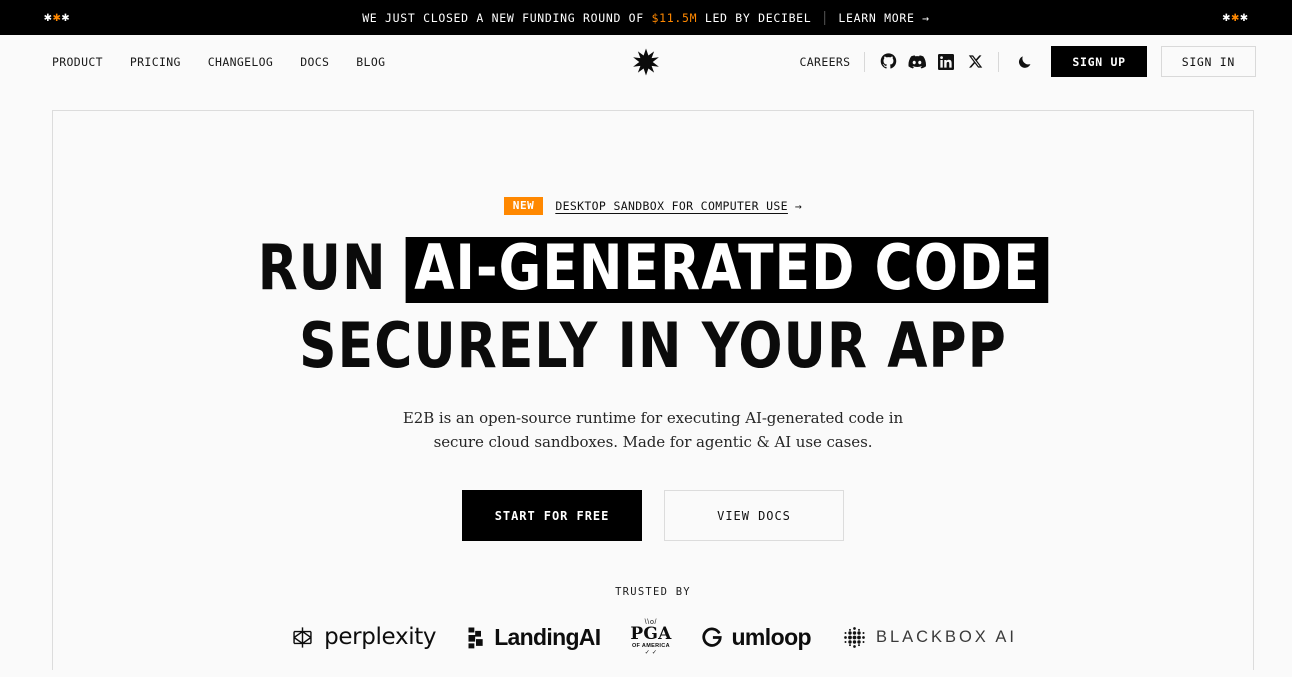 This screenshot has width=1292, height=677. Describe the element at coordinates (322, 267) in the screenshot. I see `headline-plain-text: RUN` at that location.